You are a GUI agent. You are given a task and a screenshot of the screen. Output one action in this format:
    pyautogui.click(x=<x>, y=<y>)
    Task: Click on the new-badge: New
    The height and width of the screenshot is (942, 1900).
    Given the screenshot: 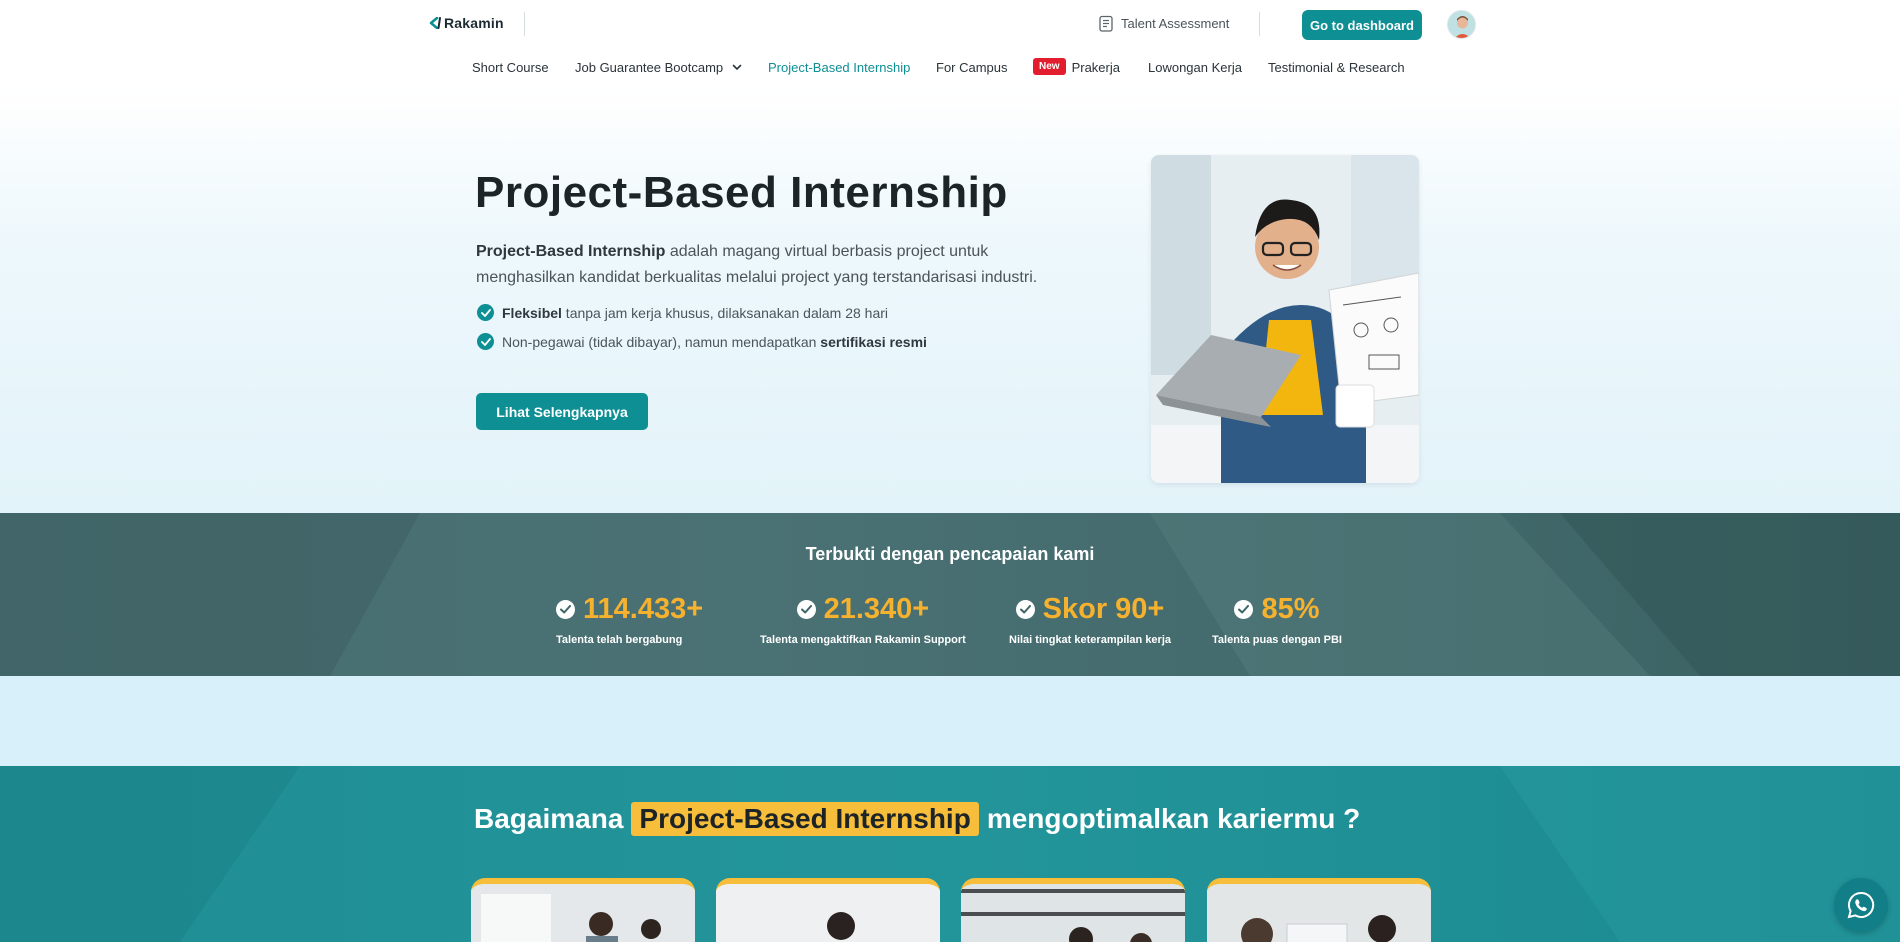 What is the action you would take?
    pyautogui.click(x=1049, y=66)
    